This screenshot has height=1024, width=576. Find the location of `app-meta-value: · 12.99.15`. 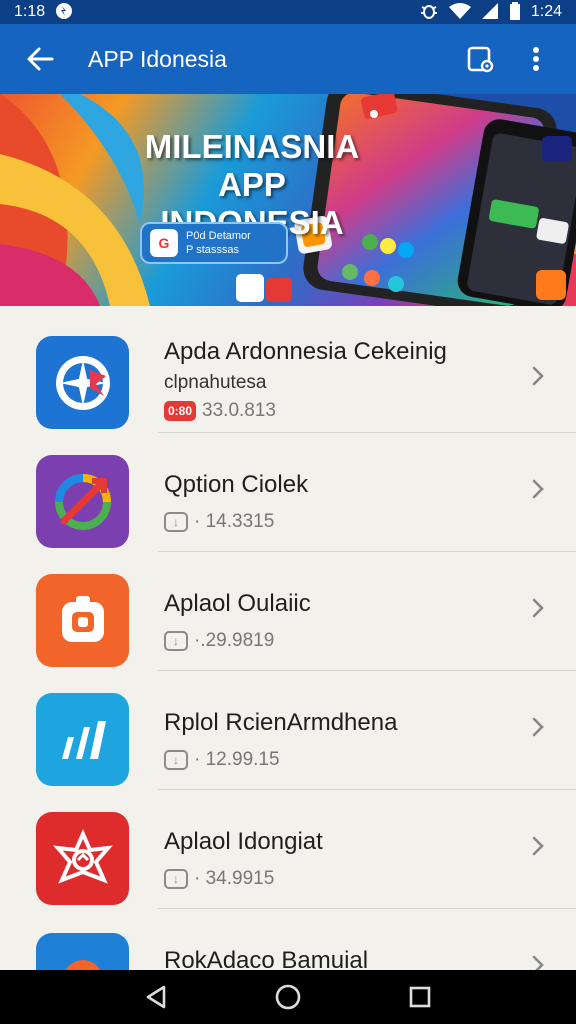

app-meta-value: · 12.99.15 is located at coordinates (237, 759).